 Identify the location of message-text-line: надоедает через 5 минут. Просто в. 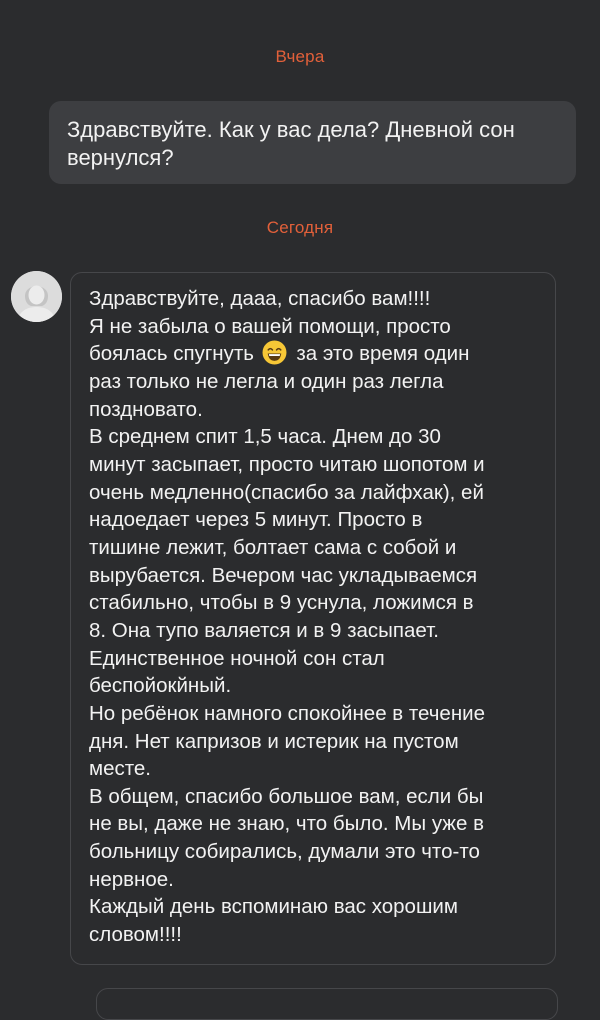
(256, 520).